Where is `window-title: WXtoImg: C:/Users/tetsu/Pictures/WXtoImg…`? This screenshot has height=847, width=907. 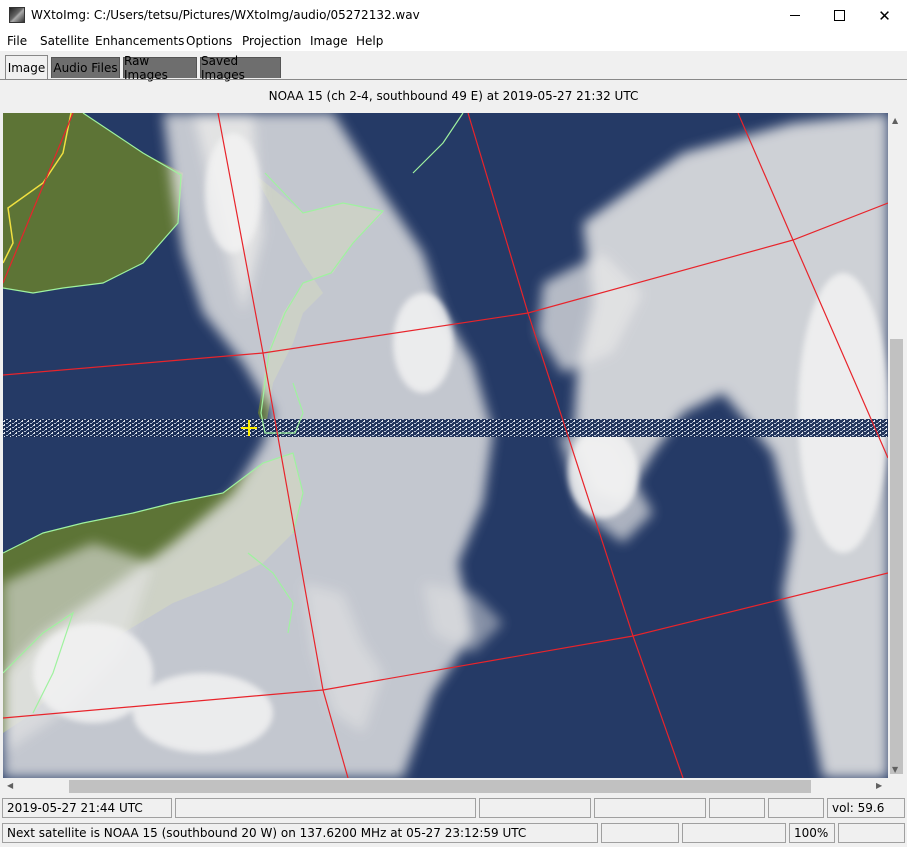 window-title: WXtoImg: C:/Users/tetsu/Pictures/WXtoImg… is located at coordinates (225, 15).